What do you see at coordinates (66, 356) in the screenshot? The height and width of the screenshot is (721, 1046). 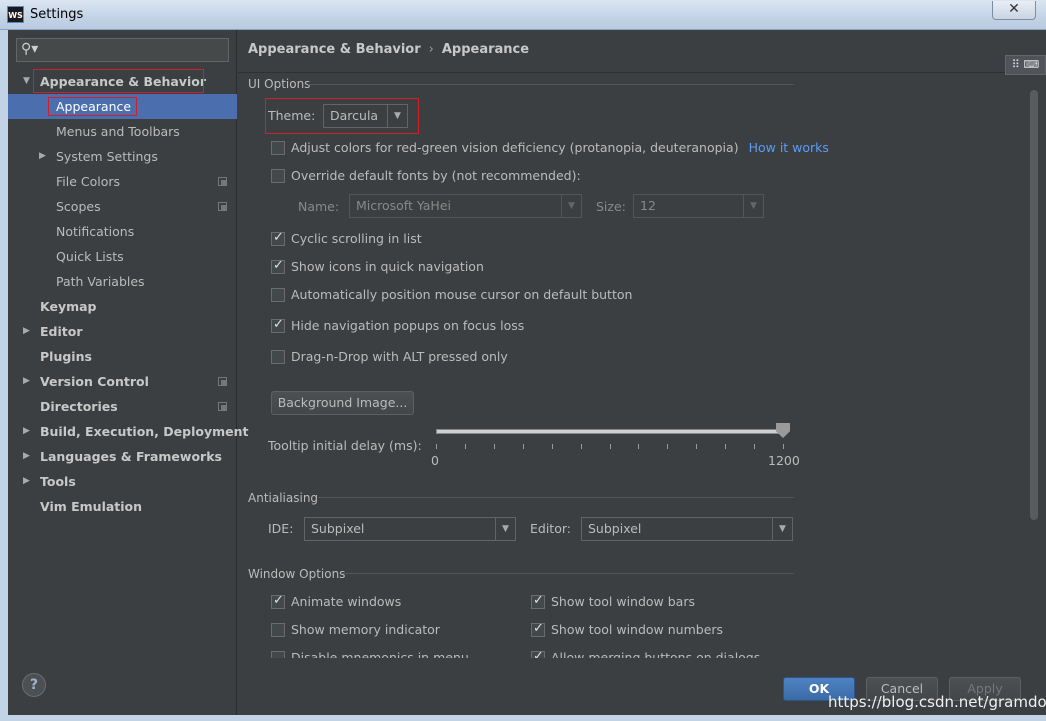 I see `sidebar-item-label: Plugins` at bounding box center [66, 356].